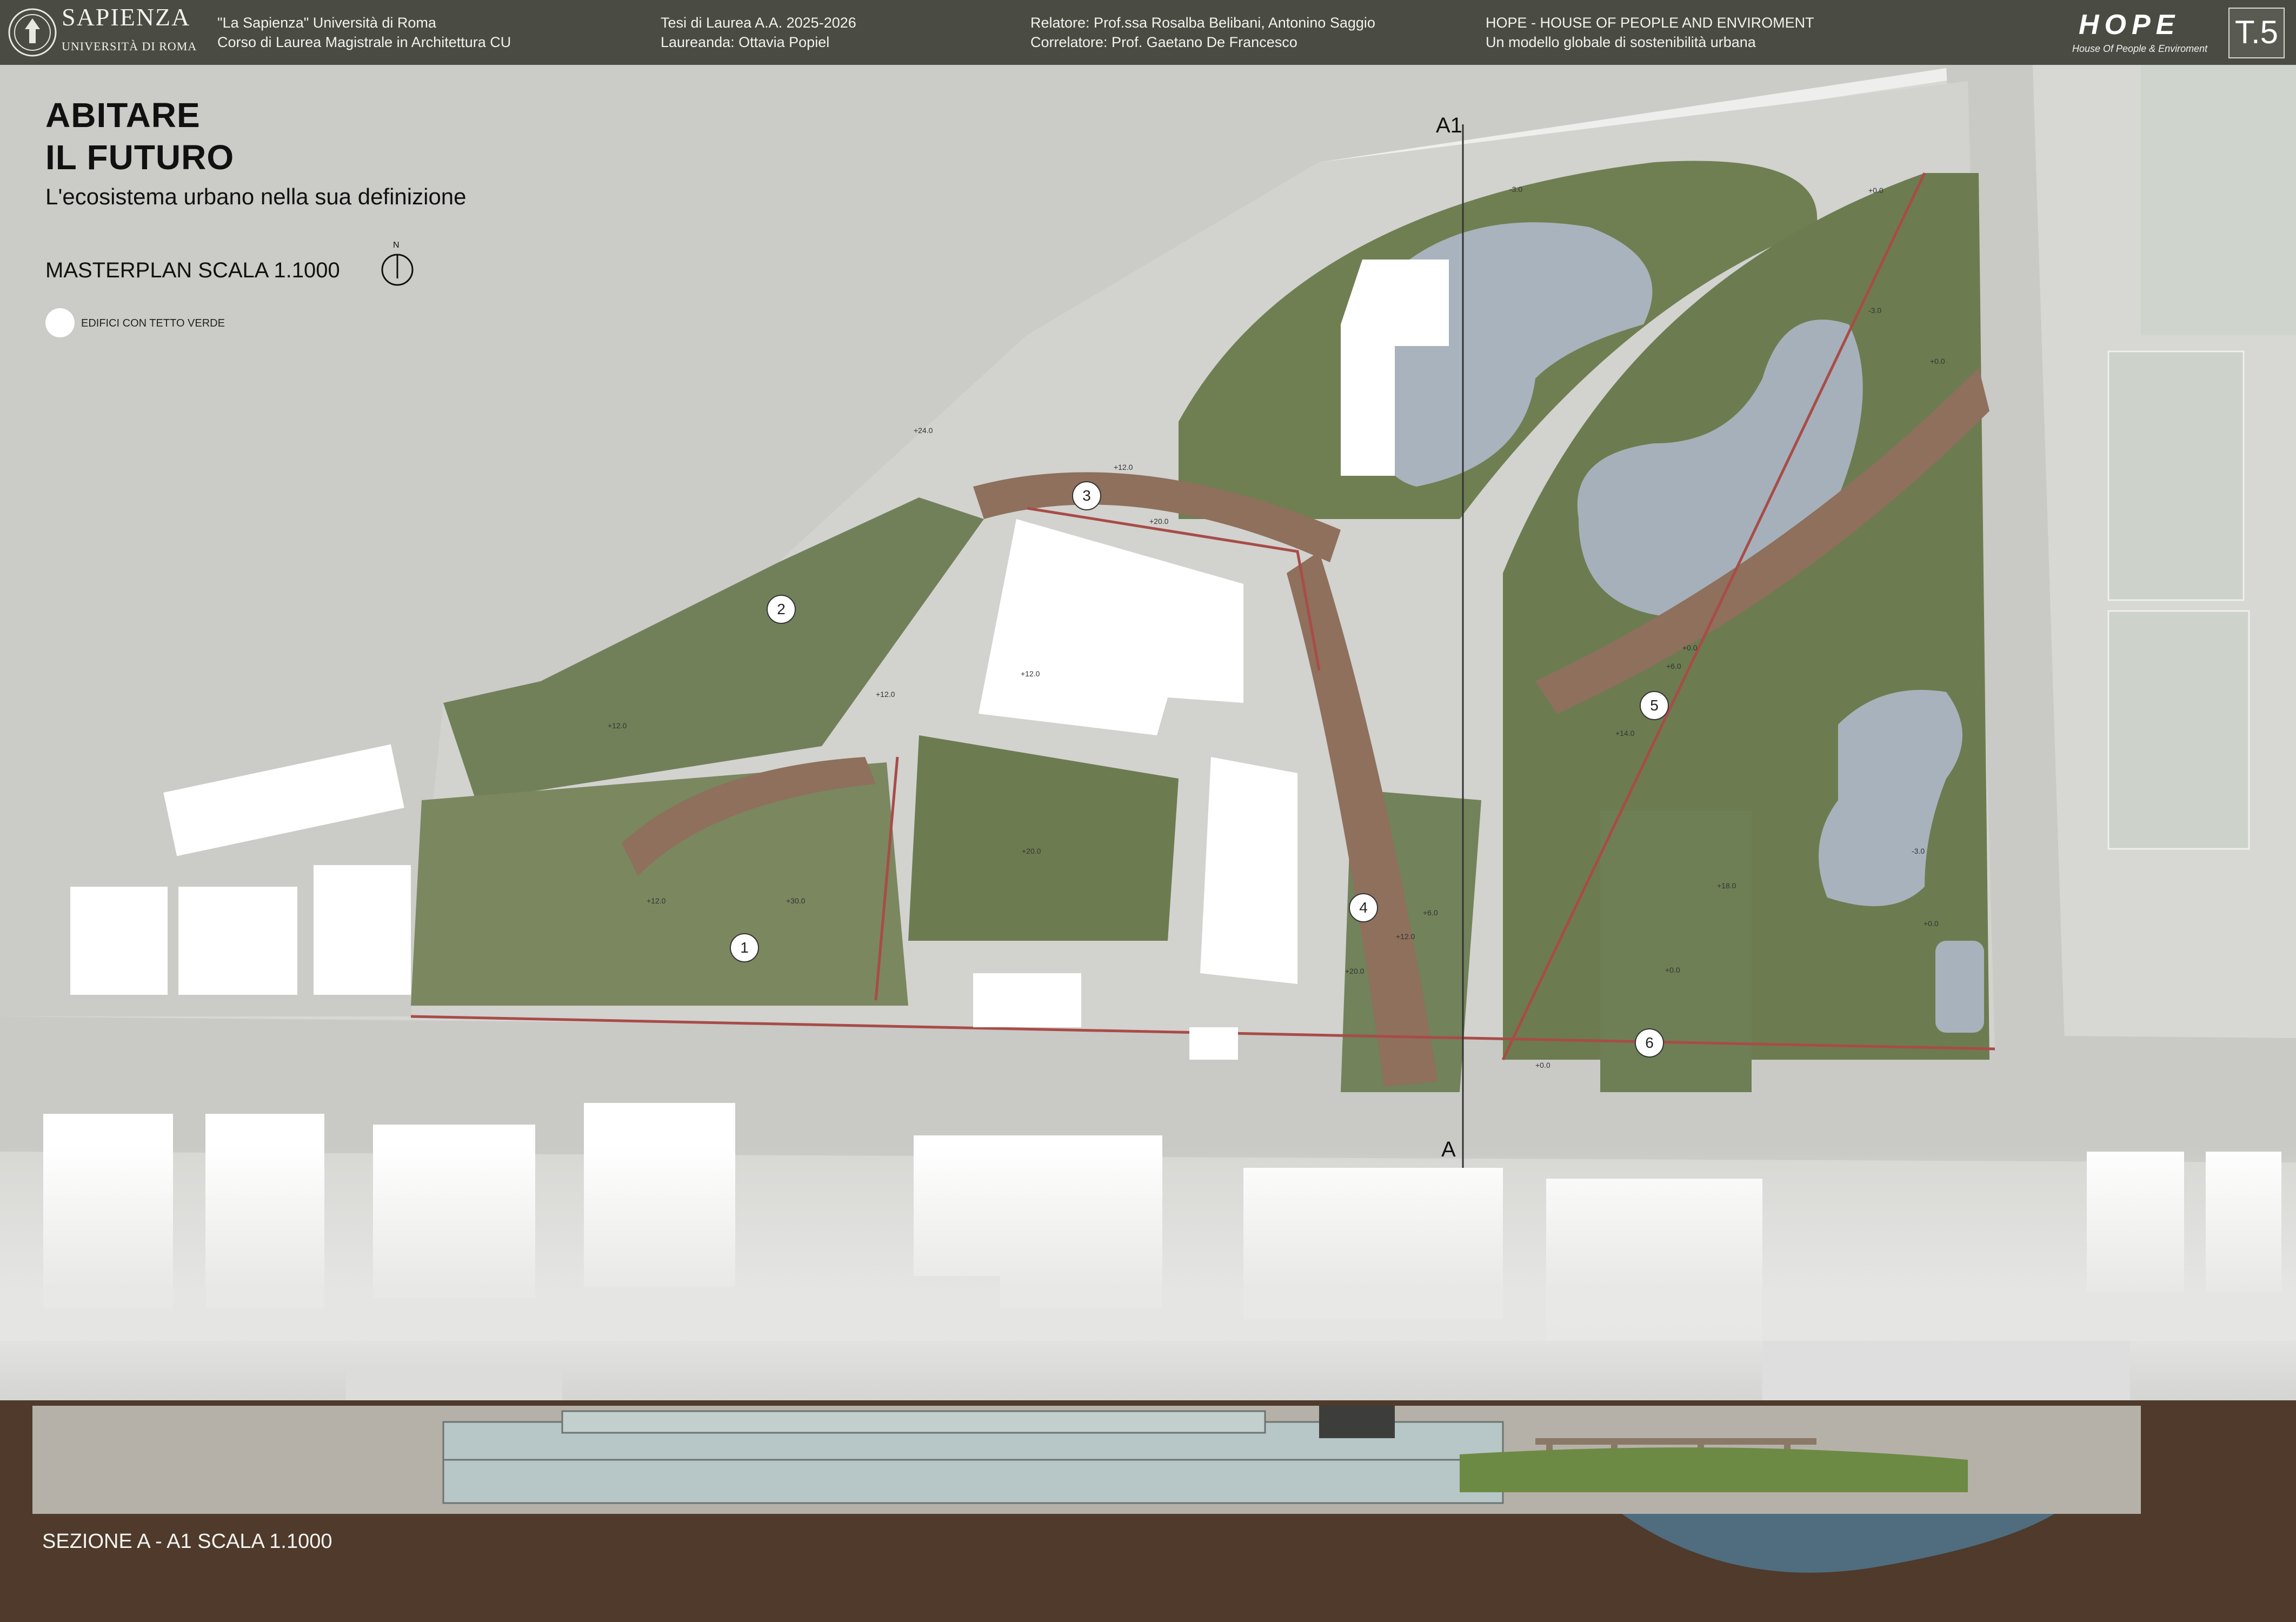 Image resolution: width=2296 pixels, height=1622 pixels. Describe the element at coordinates (396, 245) in the screenshot. I see `north-label: N` at that location.